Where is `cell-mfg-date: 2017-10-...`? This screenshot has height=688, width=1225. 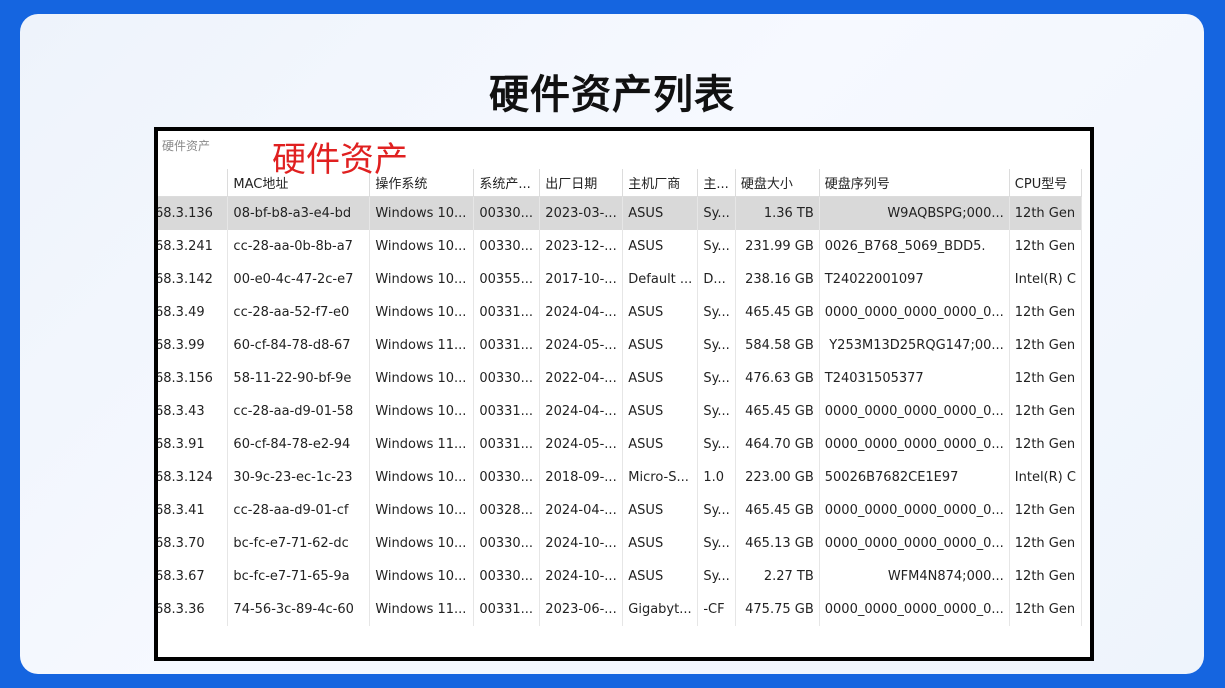 cell-mfg-date: 2017-10-... is located at coordinates (581, 279).